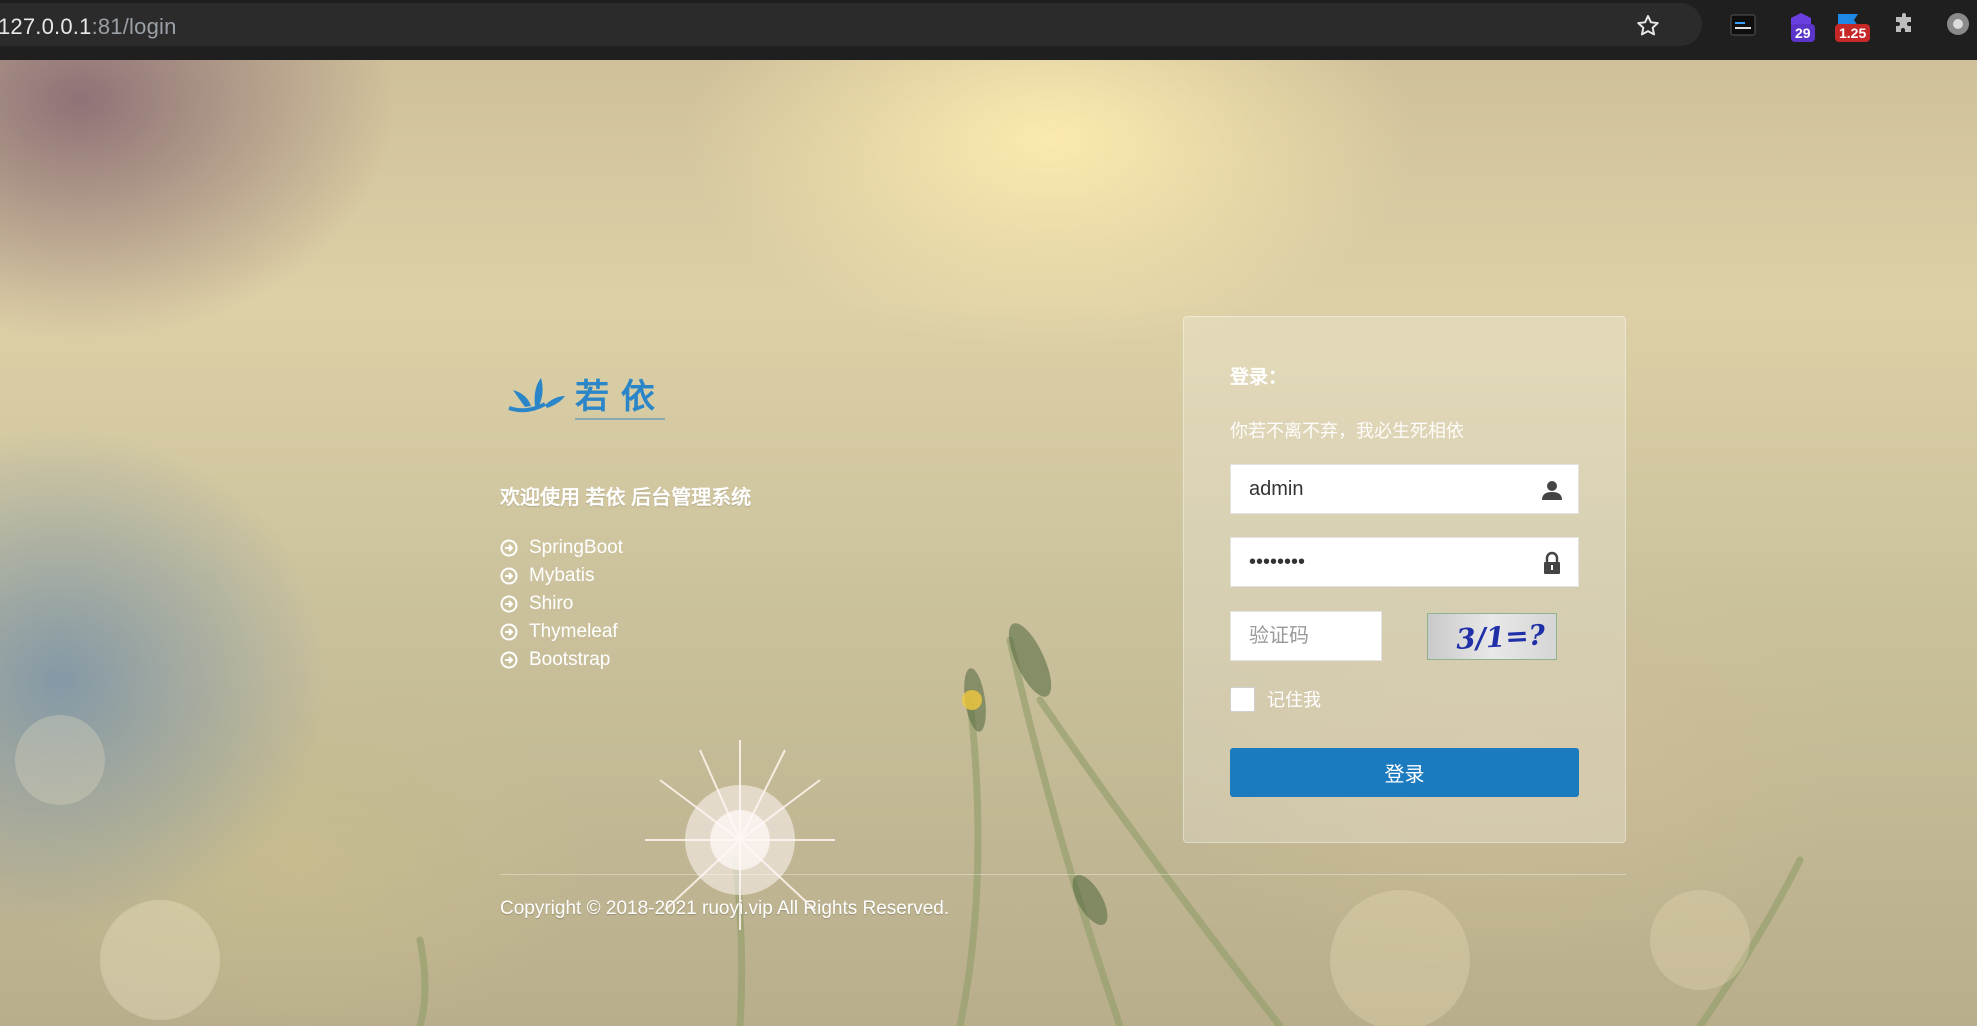 This screenshot has height=1026, width=1977. What do you see at coordinates (1803, 33) in the screenshot?
I see `badge-29: 29` at bounding box center [1803, 33].